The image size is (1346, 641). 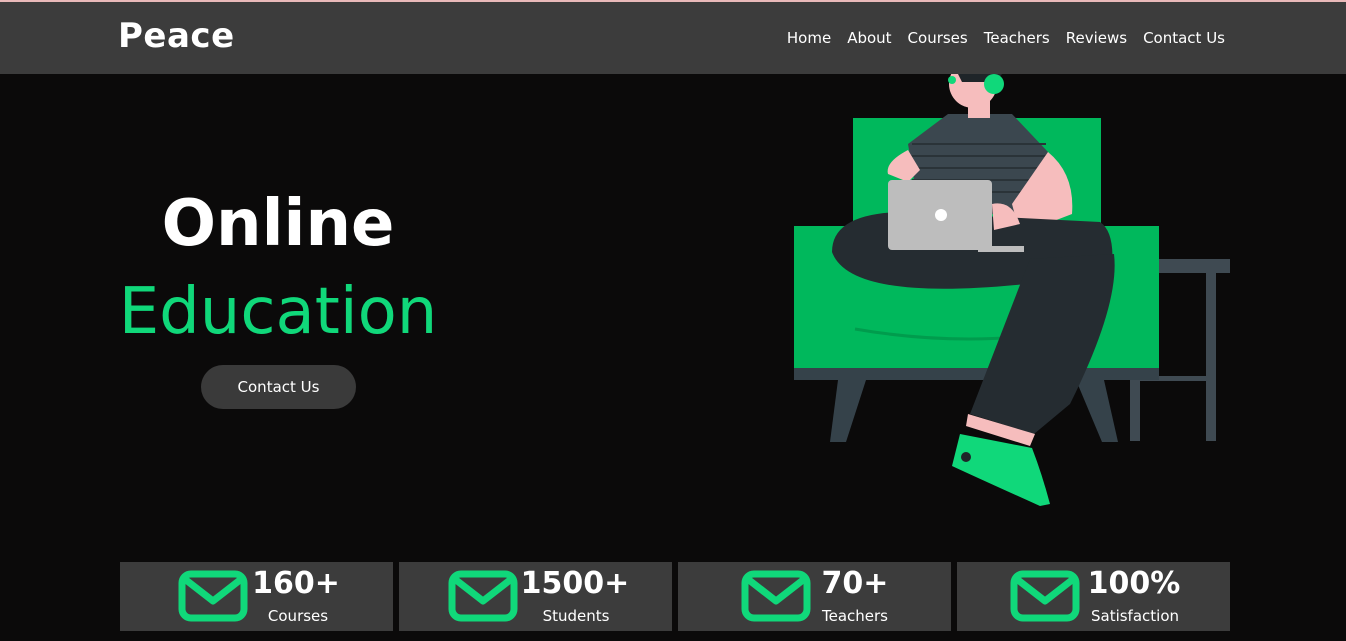 What do you see at coordinates (1134, 583) in the screenshot?
I see `stat-value: 100%` at bounding box center [1134, 583].